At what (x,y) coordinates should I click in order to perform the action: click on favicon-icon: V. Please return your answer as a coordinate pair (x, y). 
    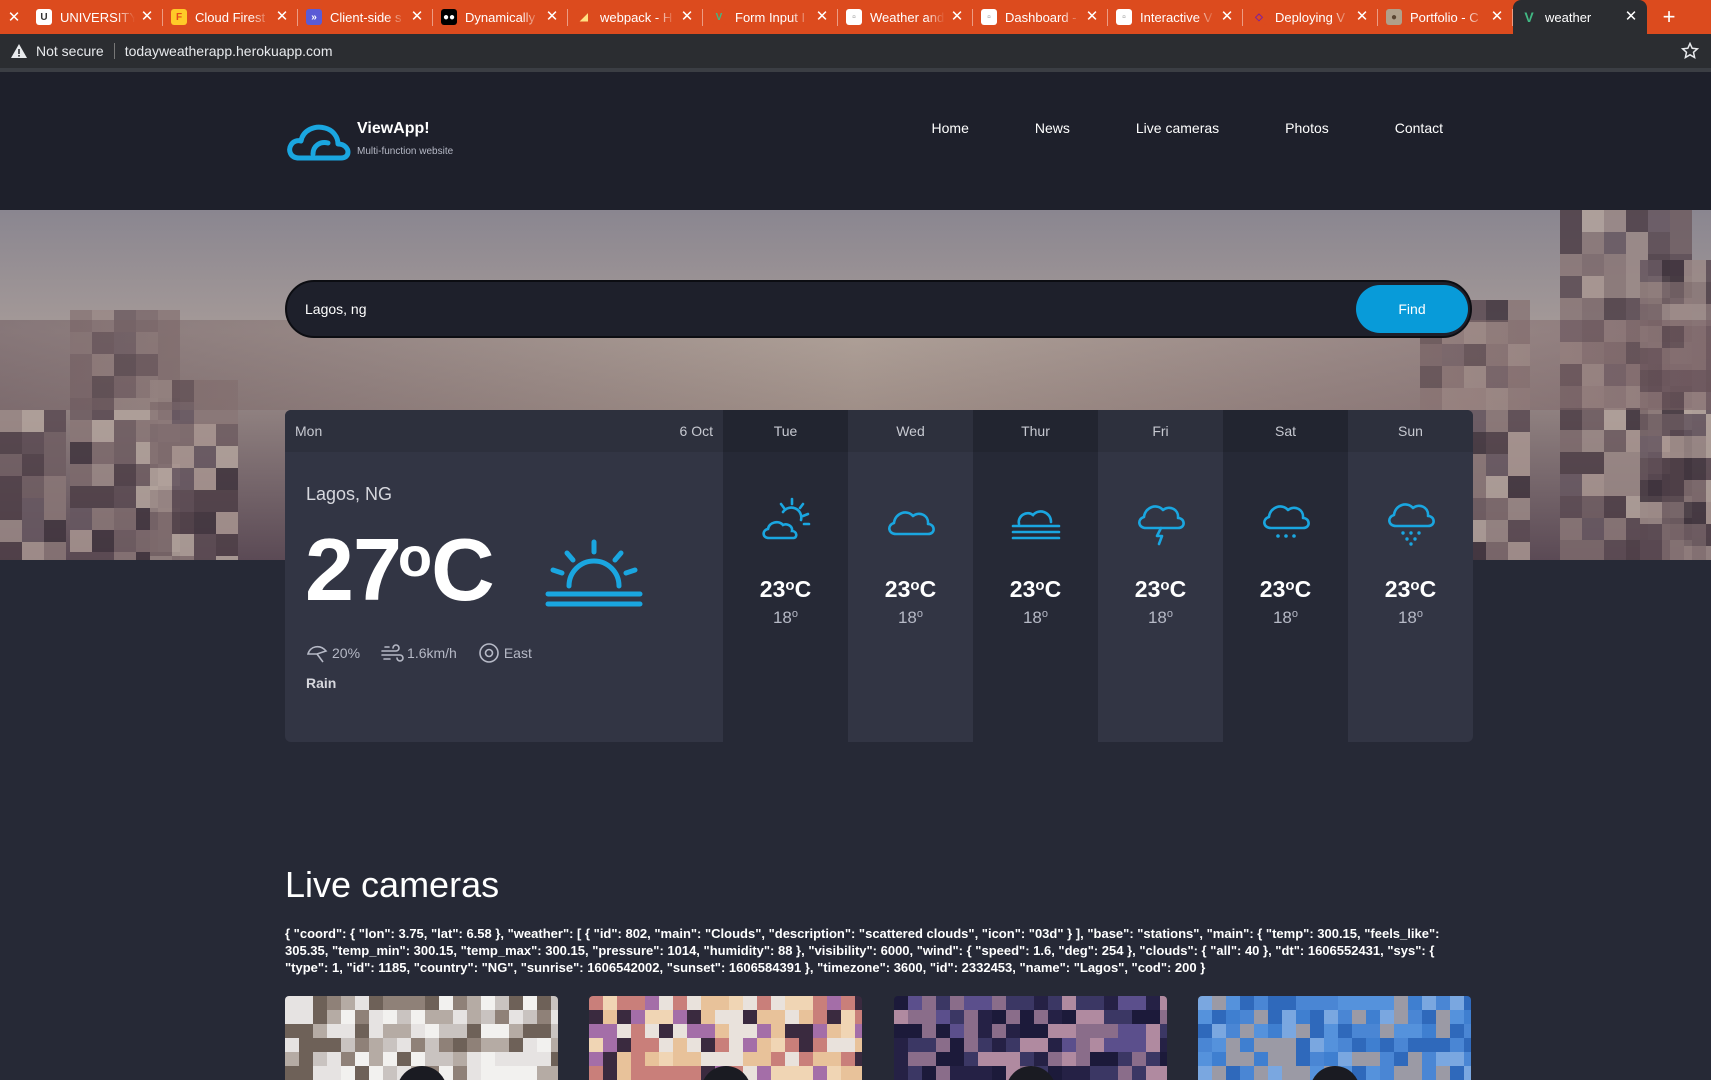
    Looking at the image, I should click on (719, 17).